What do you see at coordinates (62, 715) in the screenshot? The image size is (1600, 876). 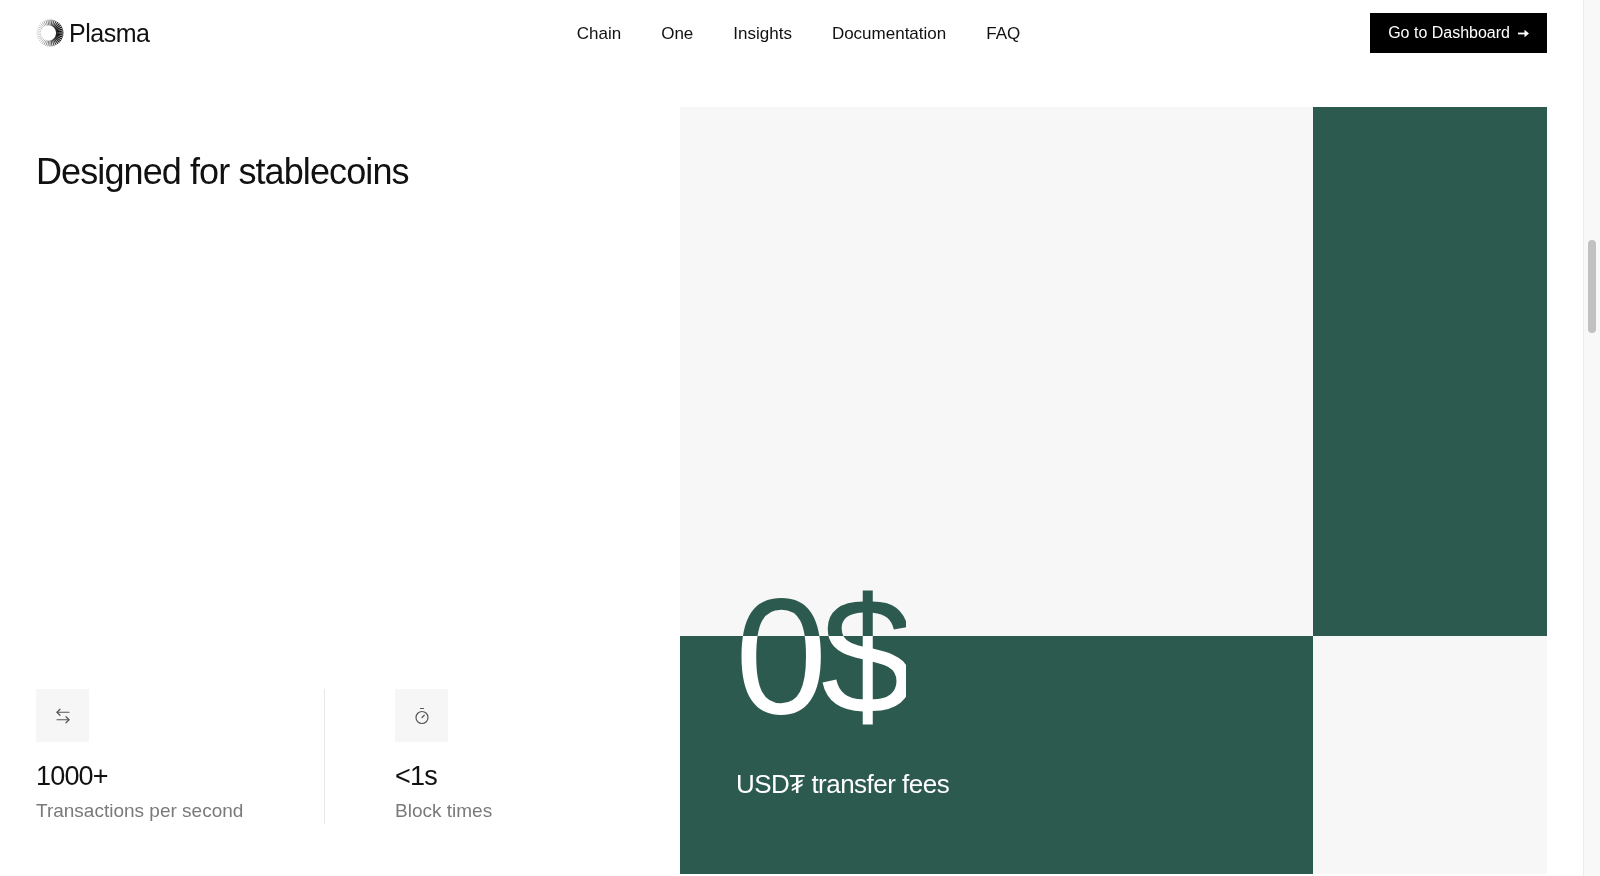 I see `arrows-left-right-icon` at bounding box center [62, 715].